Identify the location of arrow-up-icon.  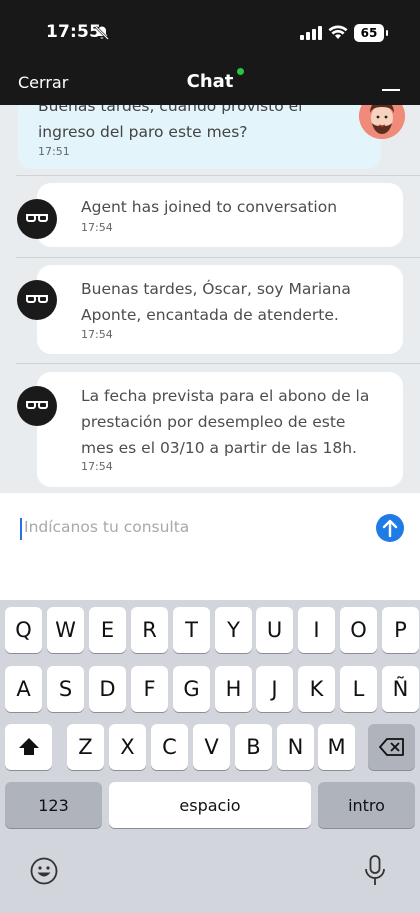
(390, 528).